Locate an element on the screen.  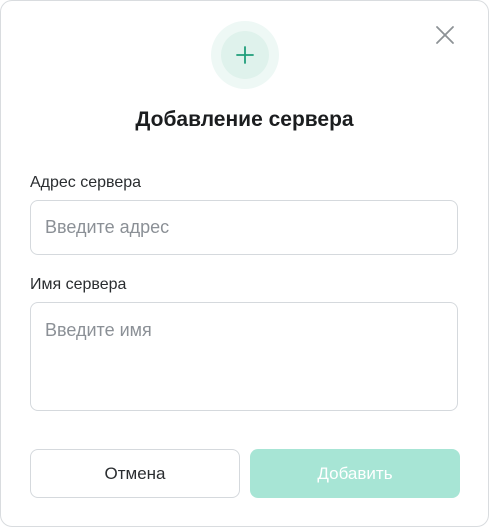
close-icon is located at coordinates (445, 35).